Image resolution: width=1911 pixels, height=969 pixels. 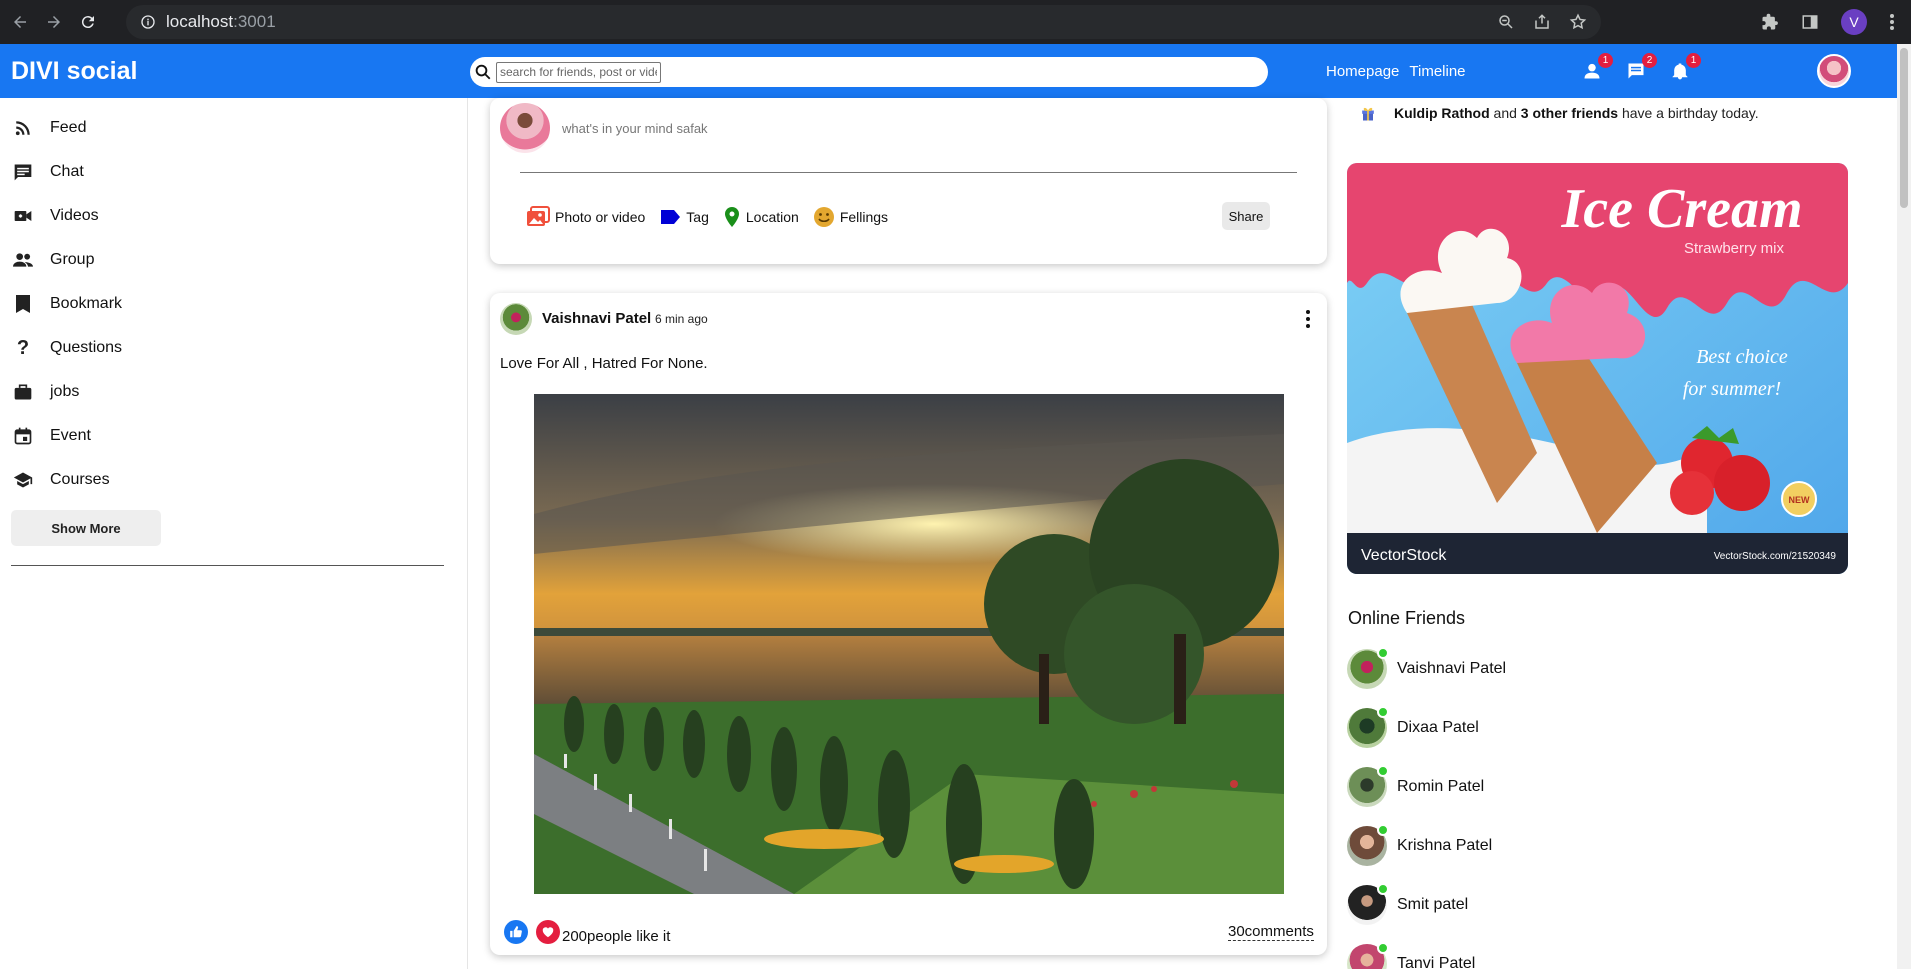 I want to click on bookmark-star-icon, so click(x=1578, y=22).